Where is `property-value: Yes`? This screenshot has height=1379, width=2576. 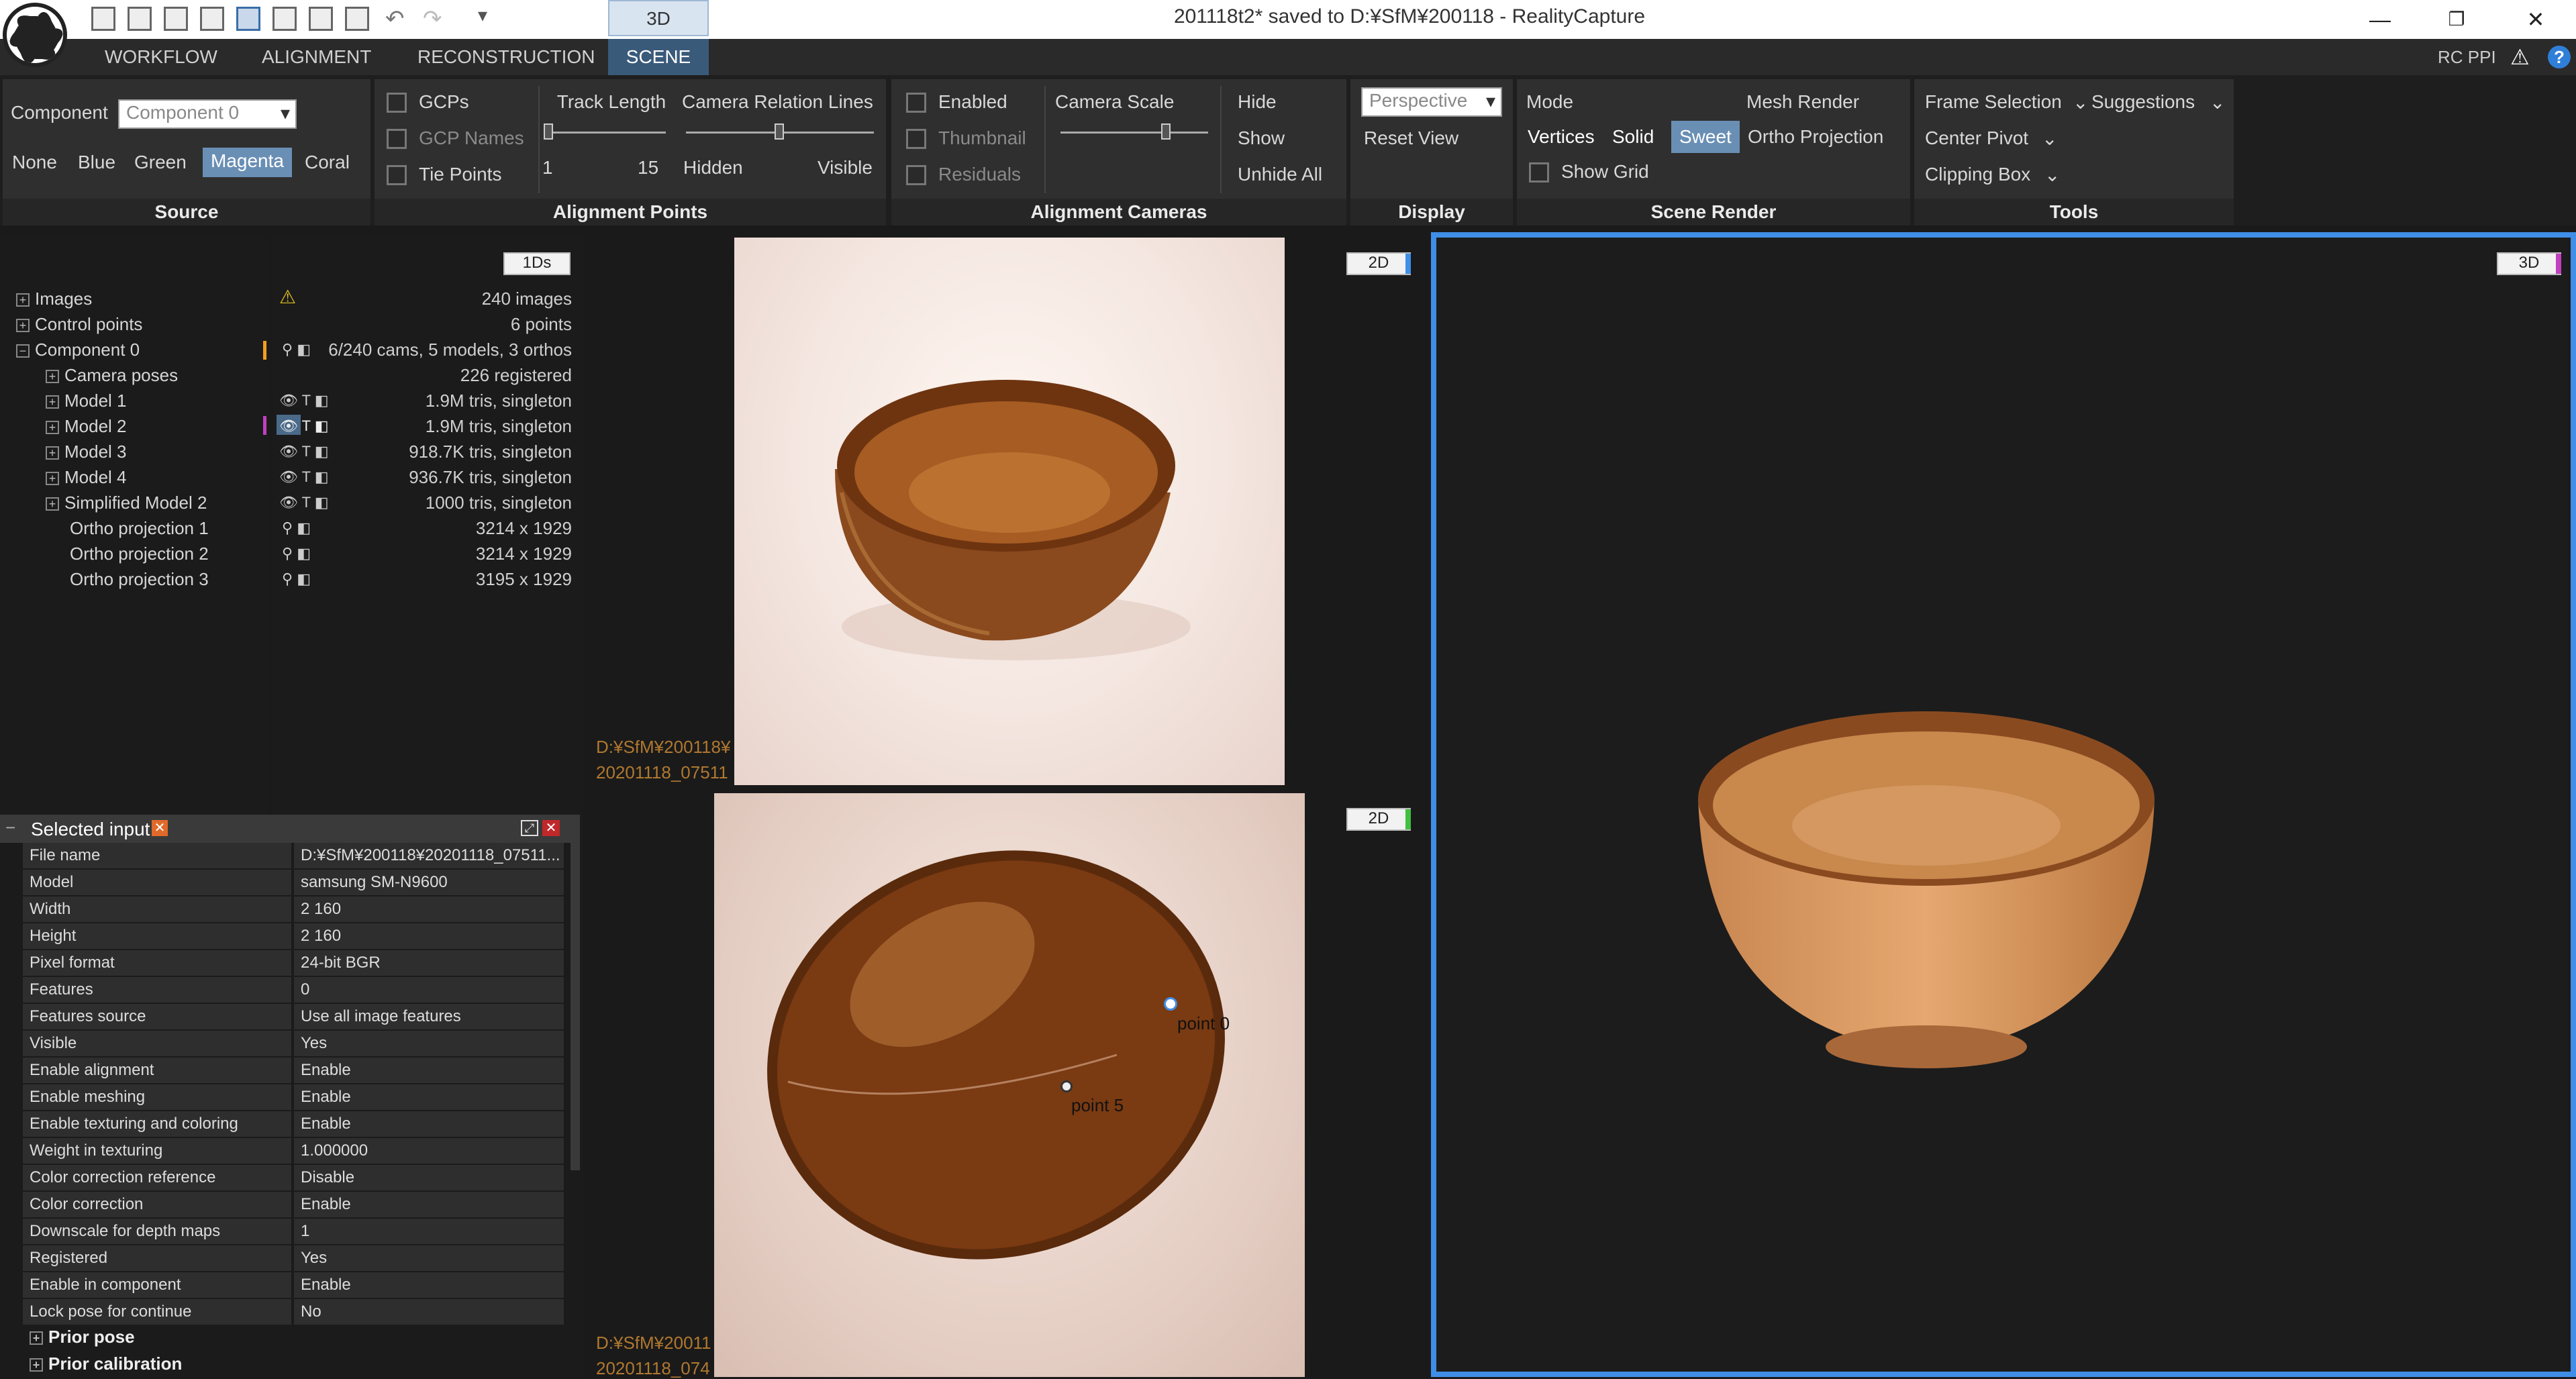 property-value: Yes is located at coordinates (429, 1043).